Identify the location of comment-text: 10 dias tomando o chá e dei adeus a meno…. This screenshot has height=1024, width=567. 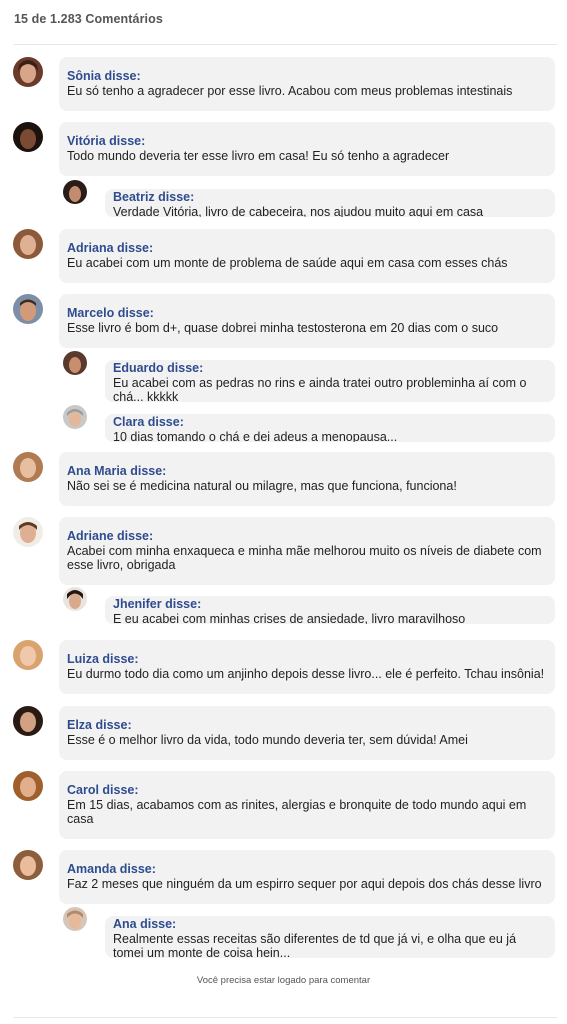
(255, 436).